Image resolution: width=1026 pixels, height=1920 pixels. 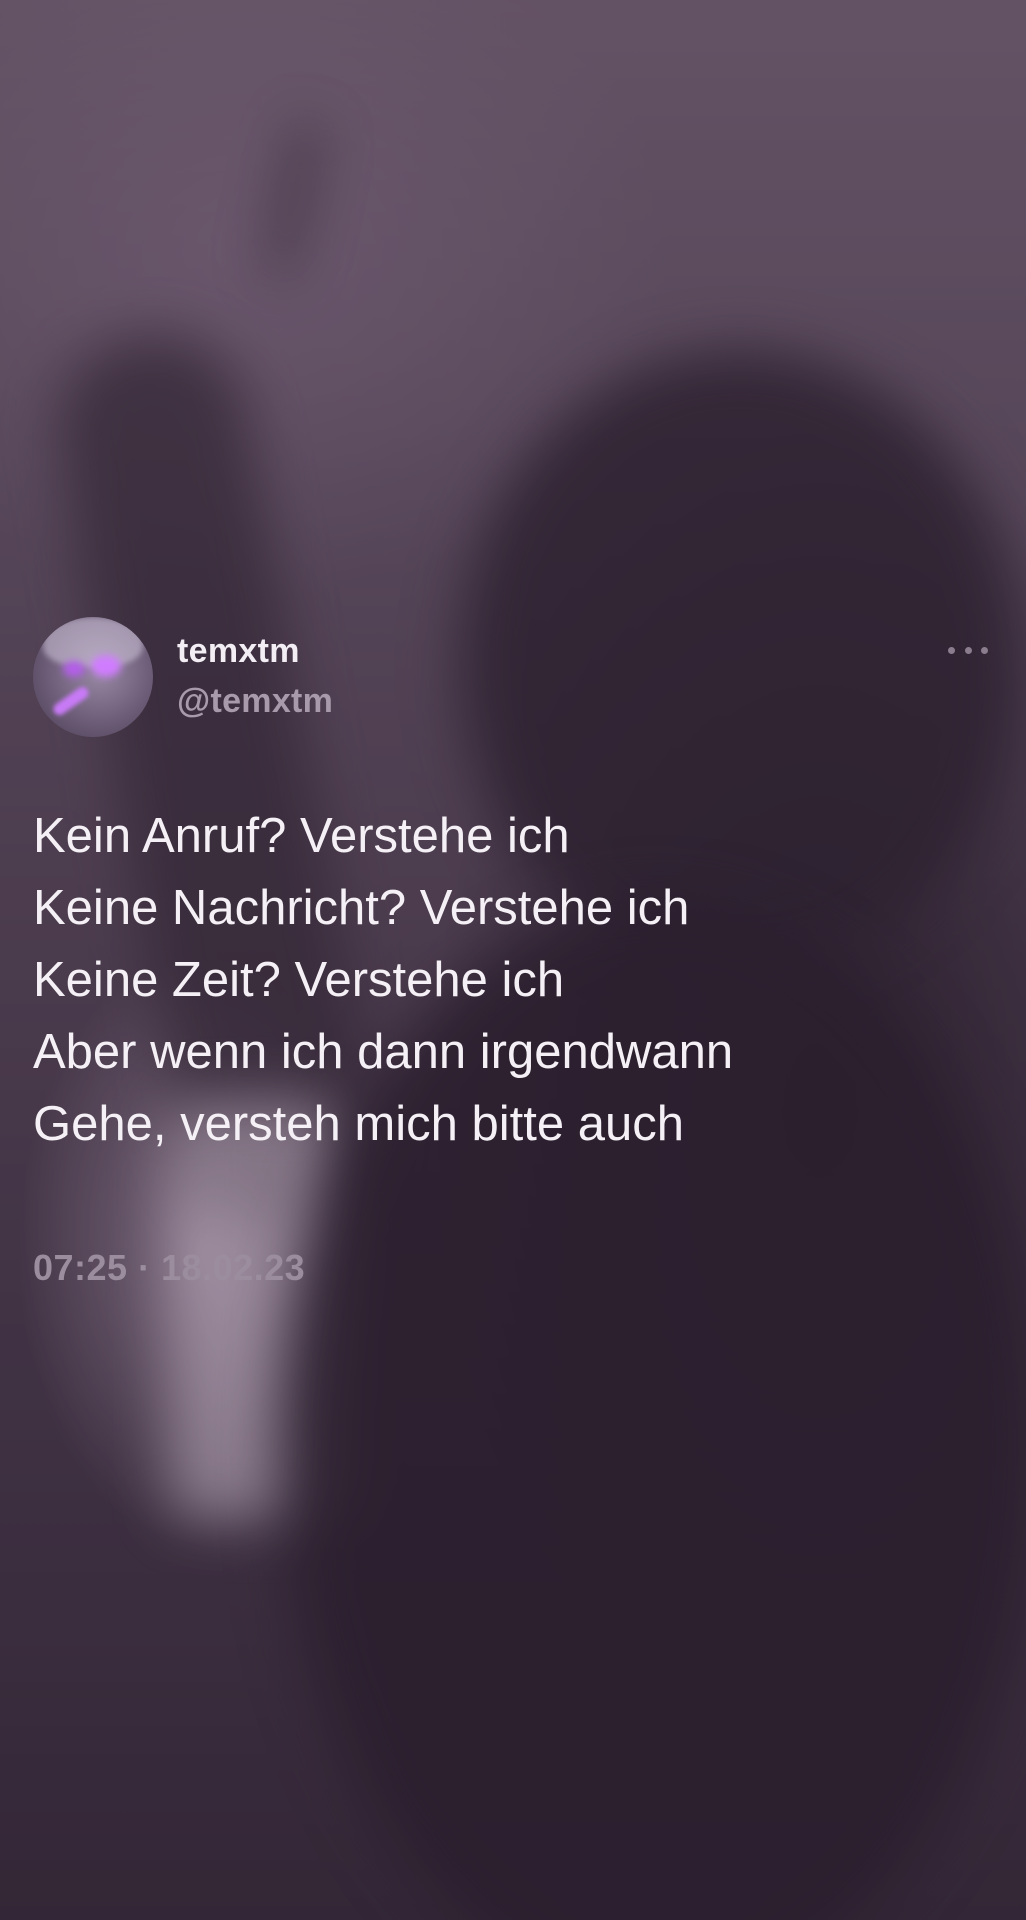 I want to click on tweet-line: Kein Anruf? Verstehe ich, so click(x=301, y=836).